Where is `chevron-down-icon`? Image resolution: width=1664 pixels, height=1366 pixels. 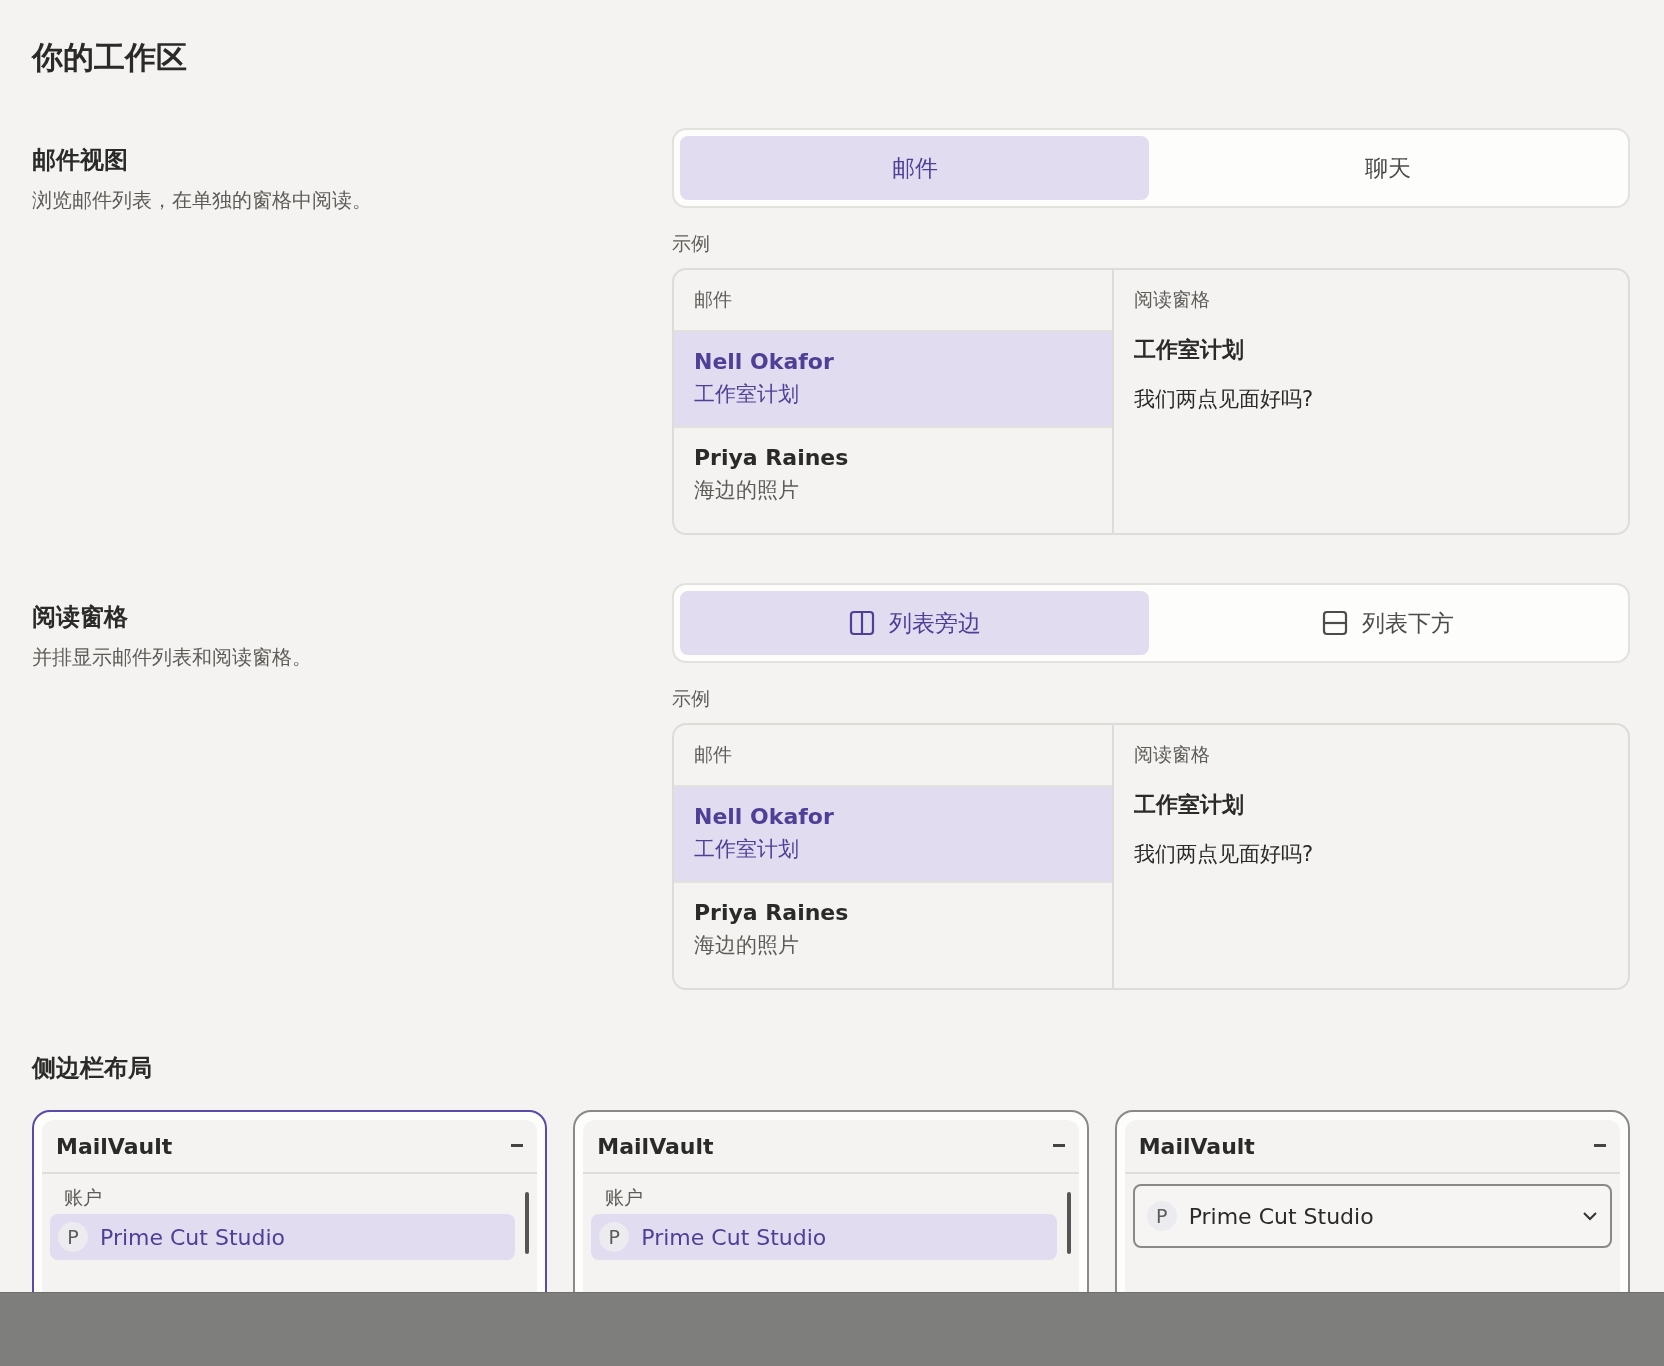 chevron-down-icon is located at coordinates (1590, 1216).